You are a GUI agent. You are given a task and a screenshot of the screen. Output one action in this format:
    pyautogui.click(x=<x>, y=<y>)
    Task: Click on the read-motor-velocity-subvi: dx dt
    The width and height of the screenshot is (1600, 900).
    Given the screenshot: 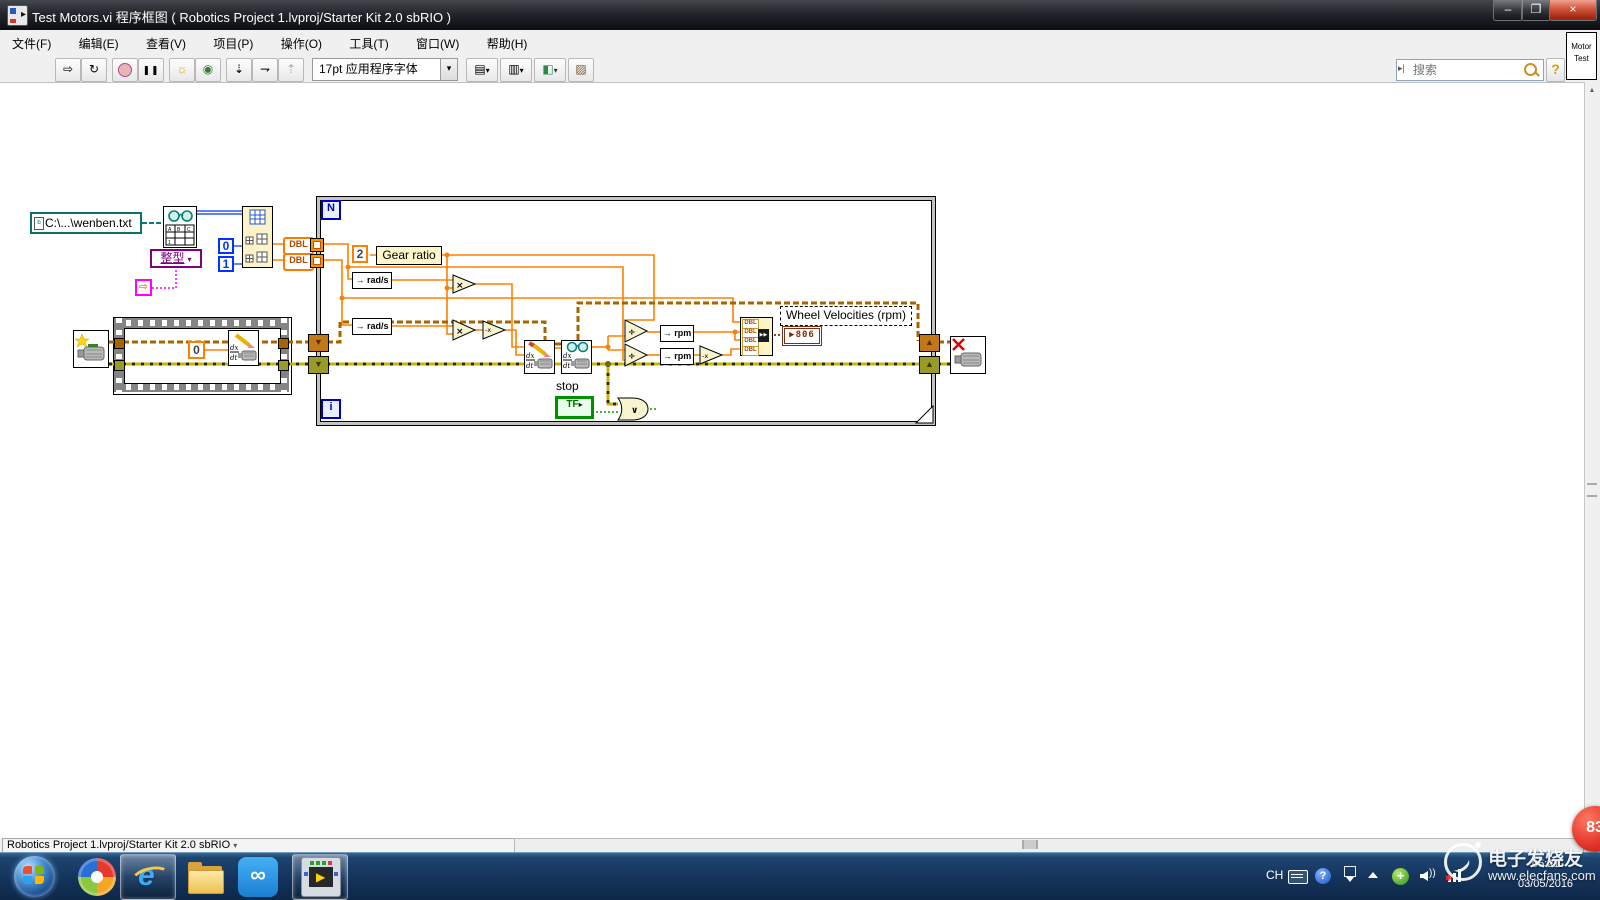 What is the action you would take?
    pyautogui.click(x=576, y=357)
    